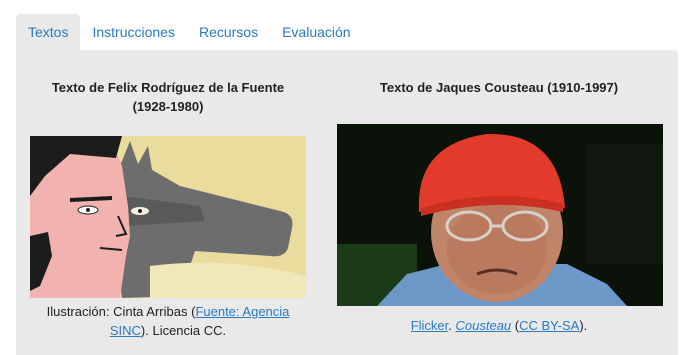 The image size is (680, 355). I want to click on cousteau-title: Texto de Jaques Cousteau (1910-1997), so click(499, 87).